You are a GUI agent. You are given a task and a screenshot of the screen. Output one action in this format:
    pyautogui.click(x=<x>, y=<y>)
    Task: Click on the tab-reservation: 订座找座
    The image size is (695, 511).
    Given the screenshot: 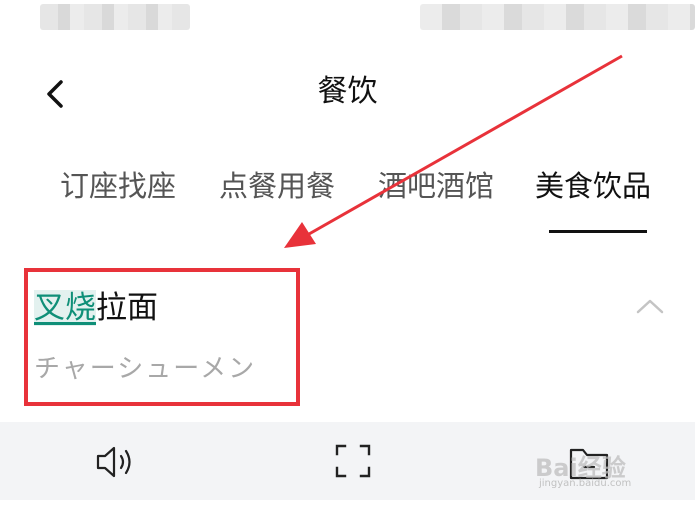 What is the action you would take?
    pyautogui.click(x=118, y=186)
    